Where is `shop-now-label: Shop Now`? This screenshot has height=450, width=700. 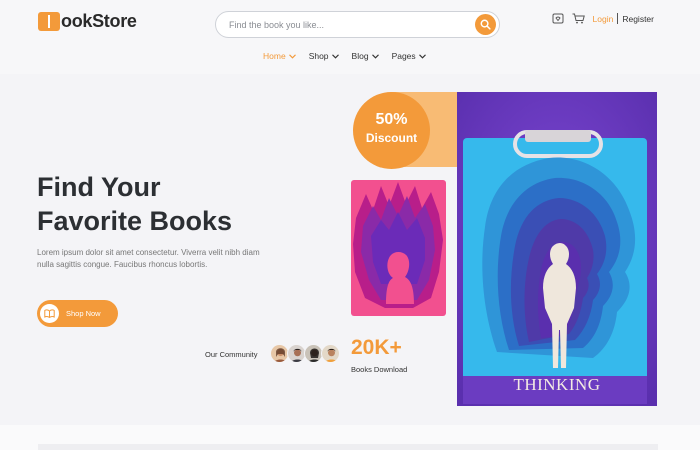 shop-now-label: Shop Now is located at coordinates (83, 313).